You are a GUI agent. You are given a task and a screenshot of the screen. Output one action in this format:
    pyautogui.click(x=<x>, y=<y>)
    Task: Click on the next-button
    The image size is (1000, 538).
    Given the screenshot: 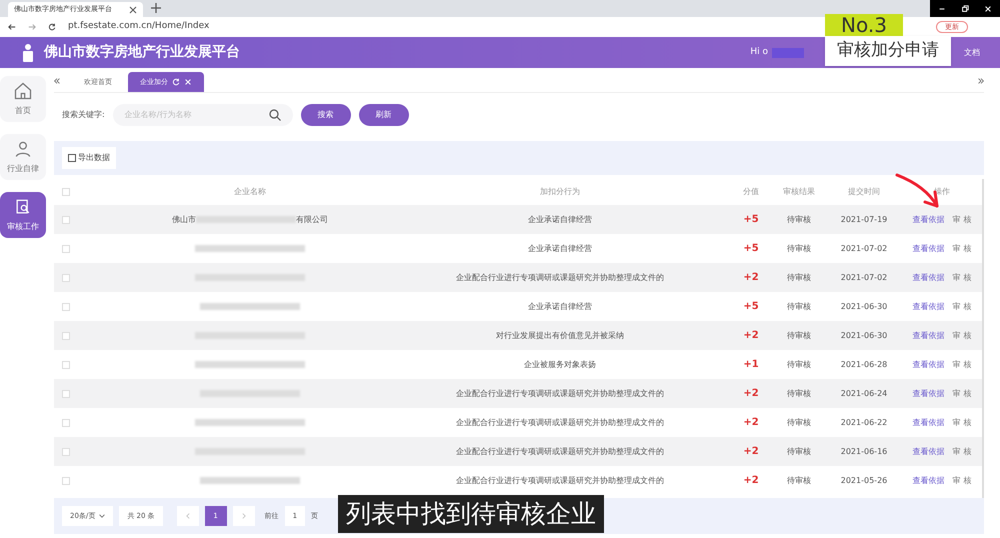 What is the action you would take?
    pyautogui.click(x=243, y=516)
    